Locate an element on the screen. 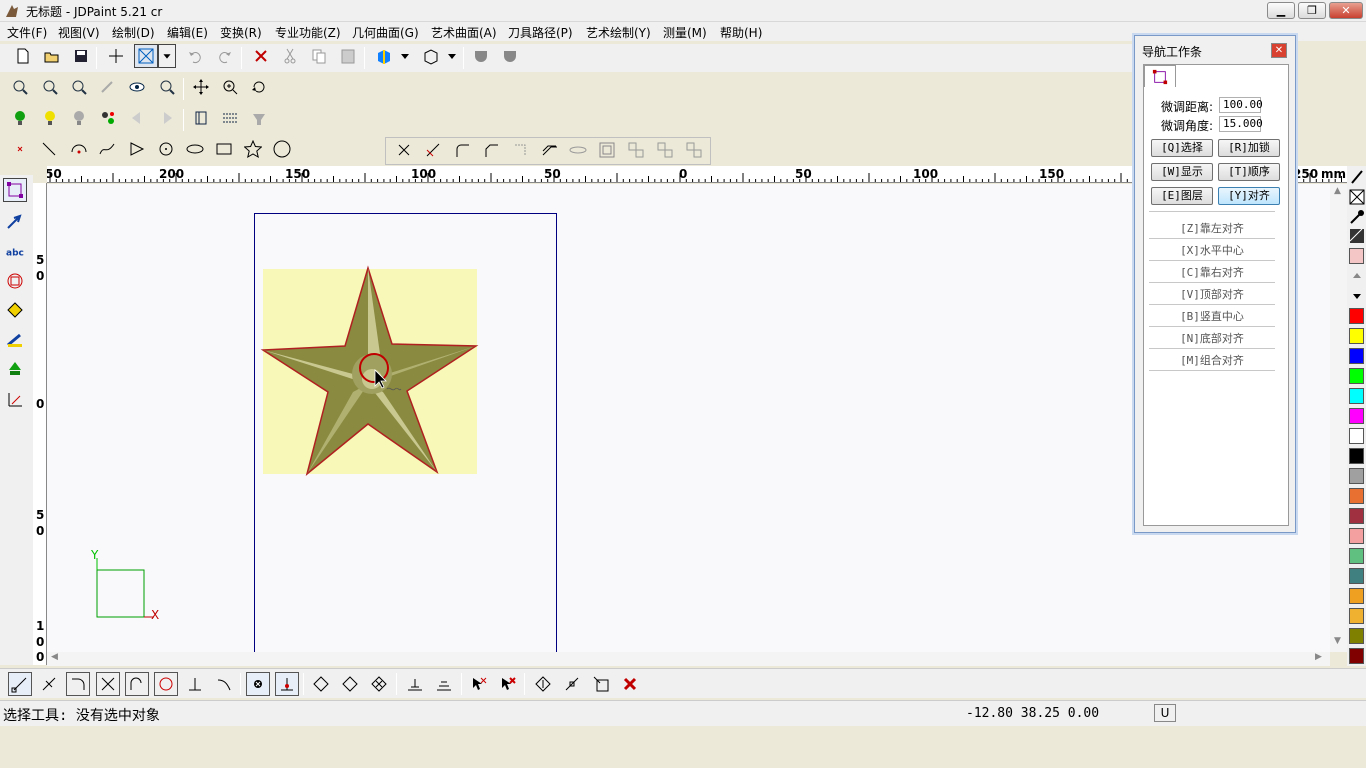 The image size is (1366, 768). no-fill-icon is located at coordinates (1356, 197).